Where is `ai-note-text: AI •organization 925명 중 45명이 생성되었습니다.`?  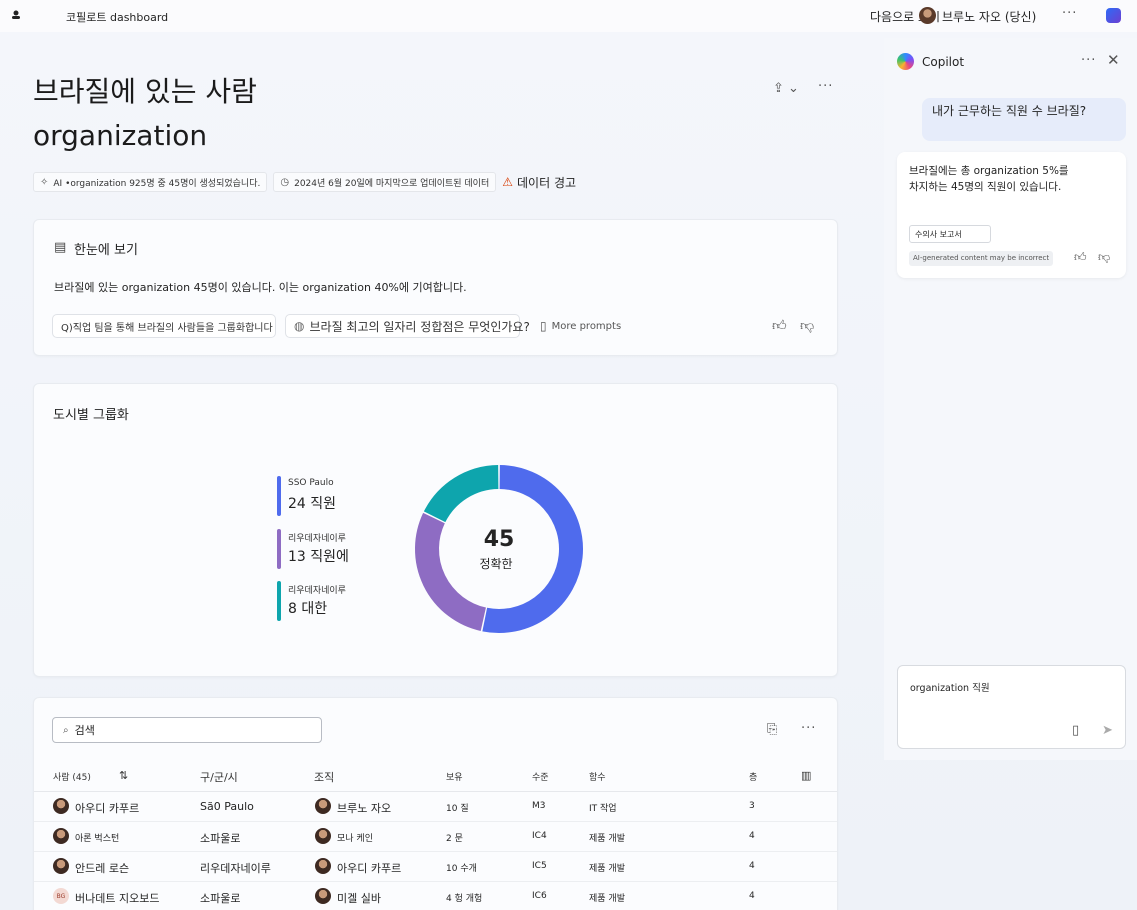
ai-note-text: AI •organization 925명 중 45명이 생성되었습니다. is located at coordinates (157, 183).